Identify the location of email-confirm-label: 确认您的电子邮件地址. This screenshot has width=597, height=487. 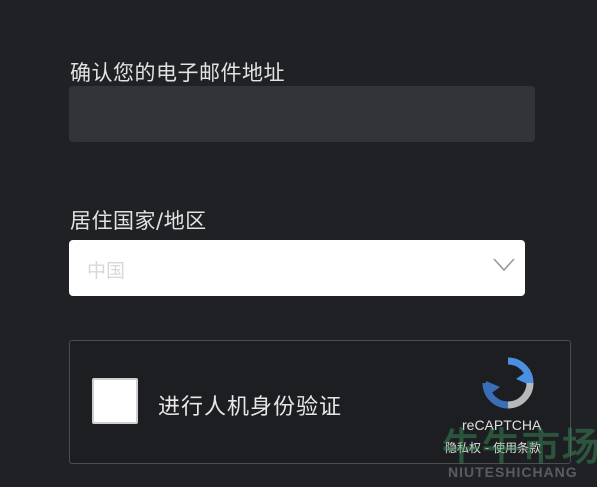
(177, 73).